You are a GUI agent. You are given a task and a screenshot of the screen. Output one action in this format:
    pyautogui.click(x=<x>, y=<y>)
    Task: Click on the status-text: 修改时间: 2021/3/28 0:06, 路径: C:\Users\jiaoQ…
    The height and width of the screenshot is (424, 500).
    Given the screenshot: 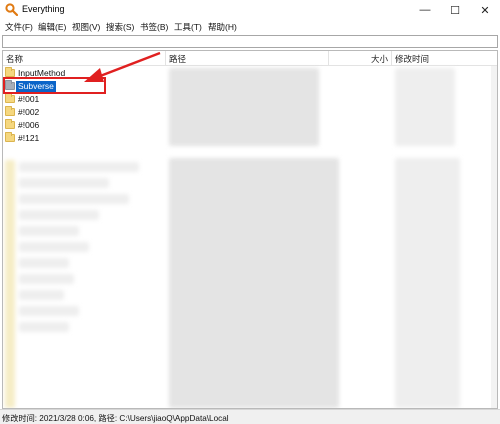 What is the action you would take?
    pyautogui.click(x=115, y=418)
    